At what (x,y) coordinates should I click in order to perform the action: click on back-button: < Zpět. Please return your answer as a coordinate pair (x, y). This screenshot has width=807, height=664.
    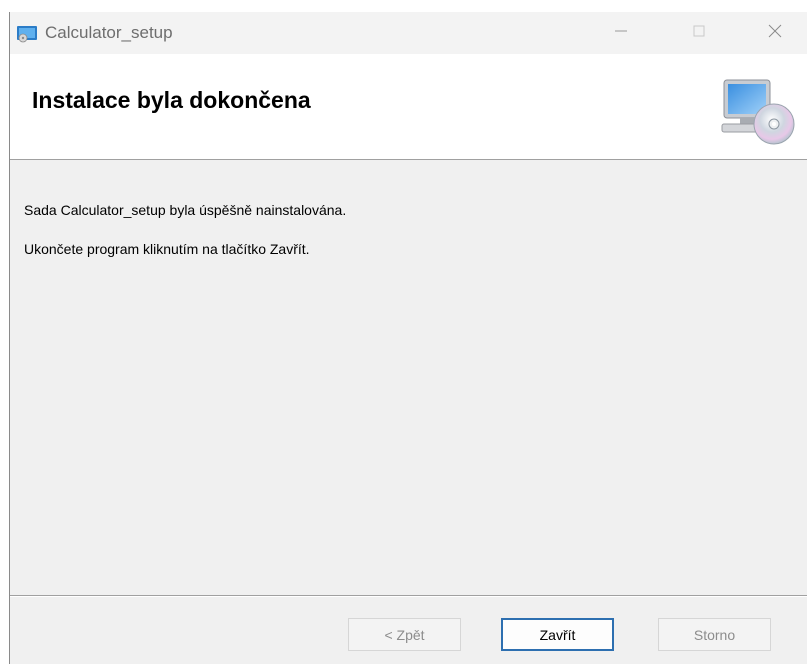
    Looking at the image, I should click on (404, 634).